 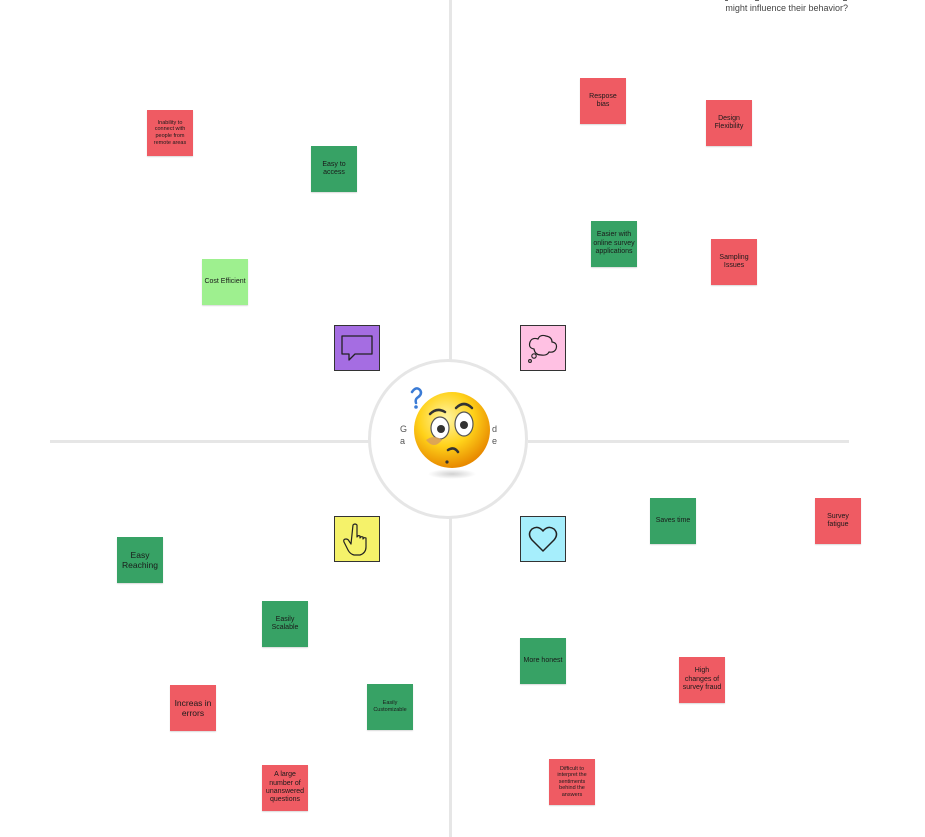 I want to click on heart-icon, so click(x=543, y=539).